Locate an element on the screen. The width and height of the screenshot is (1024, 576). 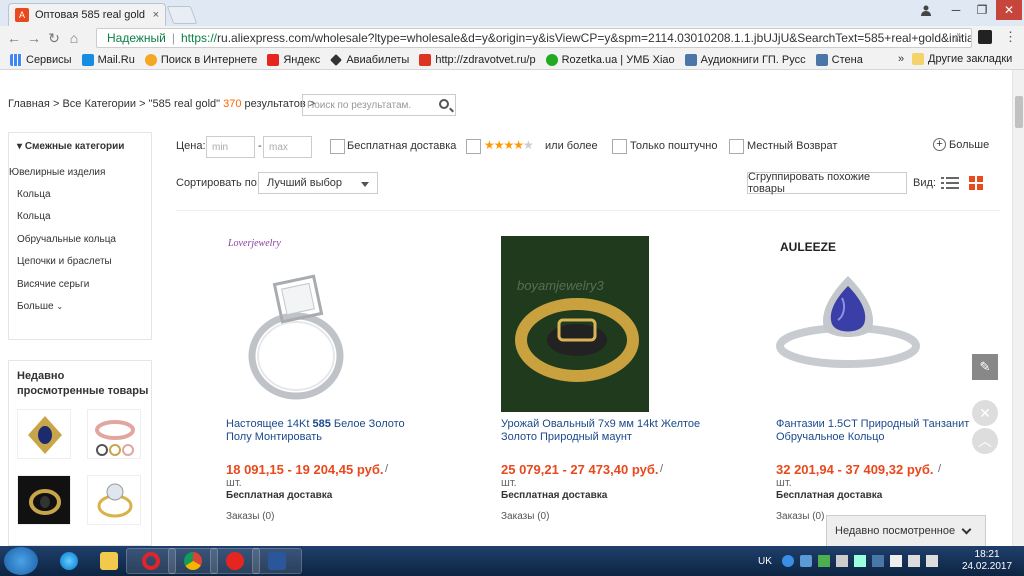
scroll-up-icon: ︿ is located at coordinates (985, 441).